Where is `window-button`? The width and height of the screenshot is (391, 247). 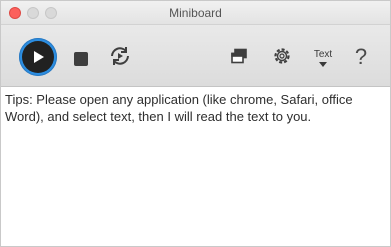 window-button is located at coordinates (239, 58).